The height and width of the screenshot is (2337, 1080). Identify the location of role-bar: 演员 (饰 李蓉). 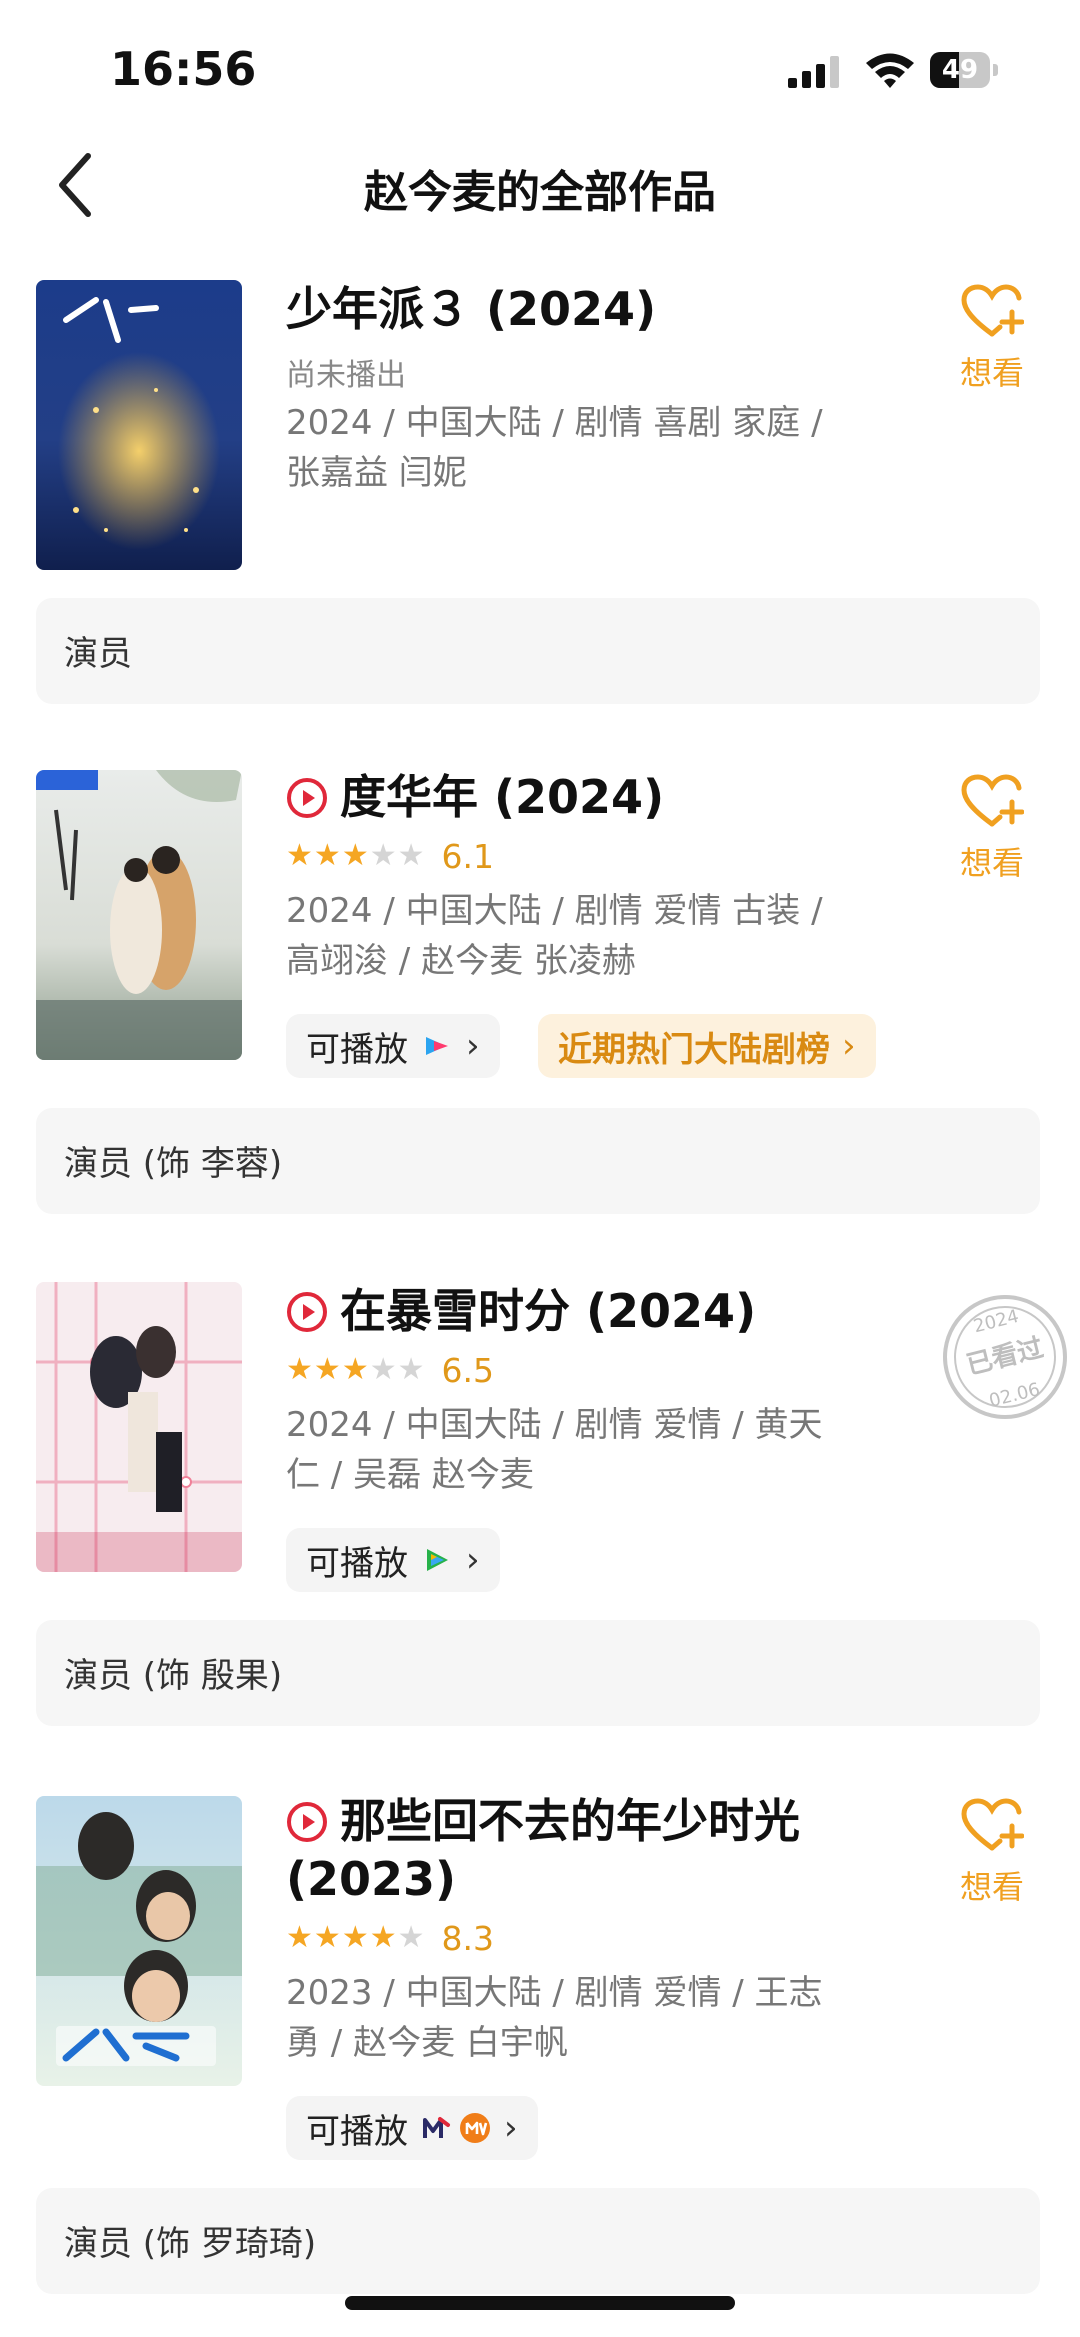
(538, 1161).